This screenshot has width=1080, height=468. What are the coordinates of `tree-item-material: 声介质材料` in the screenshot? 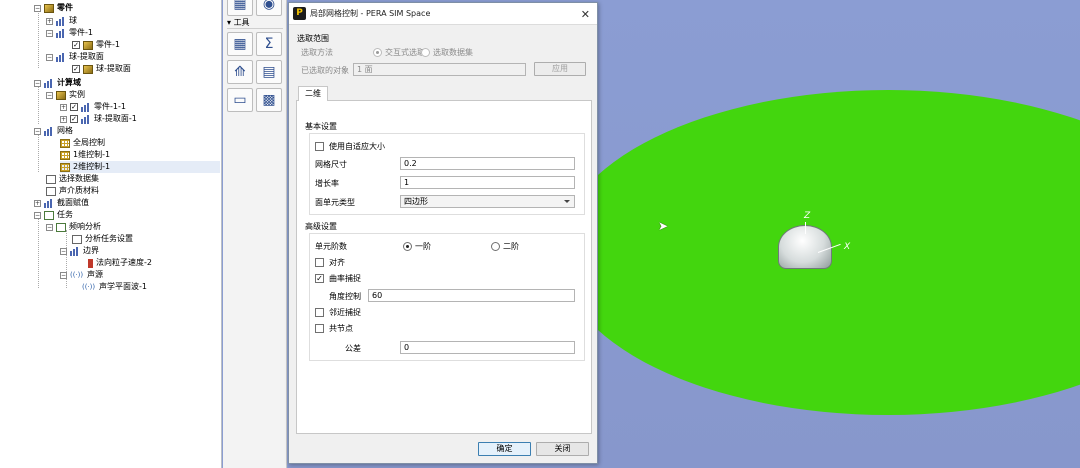 It's located at (72, 191).